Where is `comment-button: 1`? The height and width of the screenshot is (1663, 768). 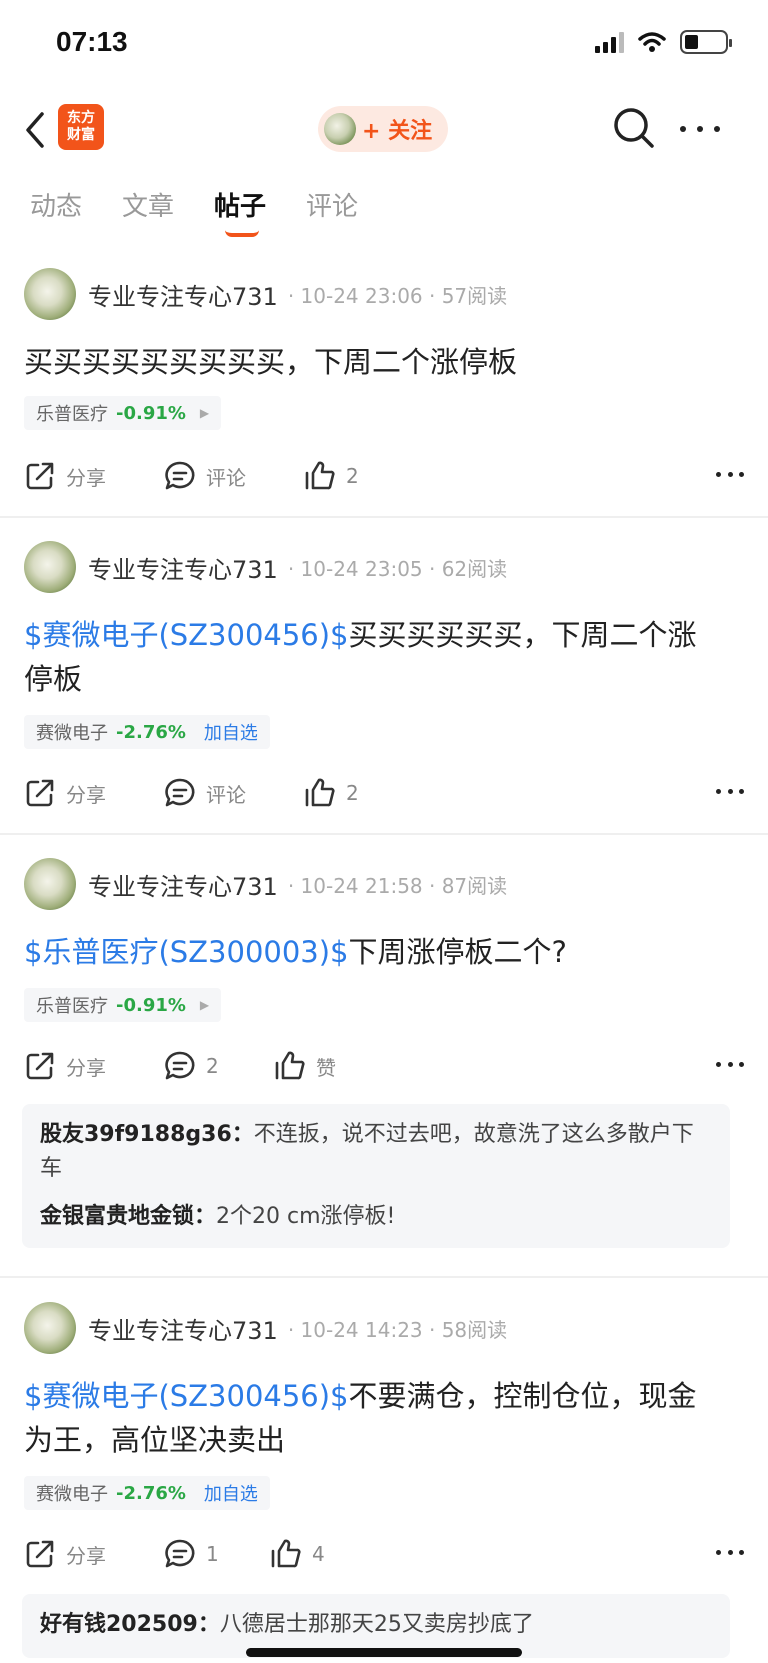 comment-button: 1 is located at coordinates (191, 1554).